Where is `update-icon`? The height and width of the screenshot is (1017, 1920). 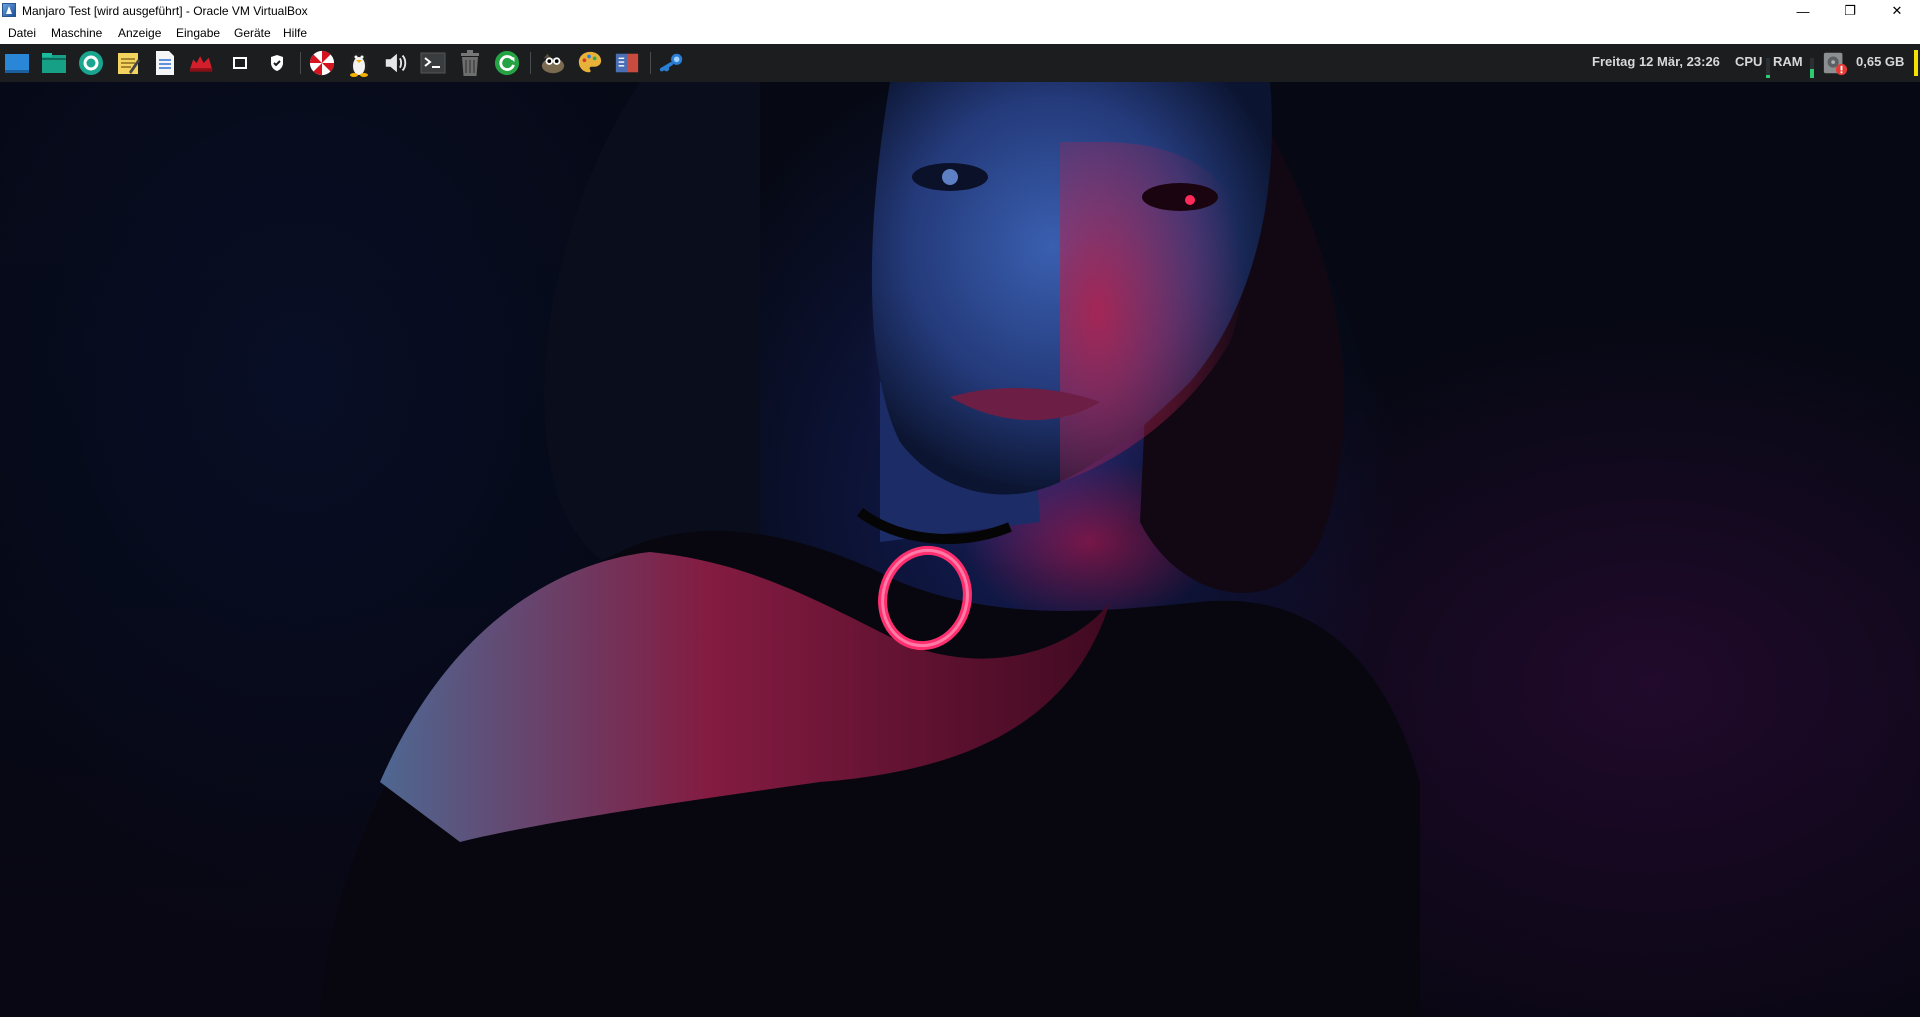
update-icon is located at coordinates (507, 63).